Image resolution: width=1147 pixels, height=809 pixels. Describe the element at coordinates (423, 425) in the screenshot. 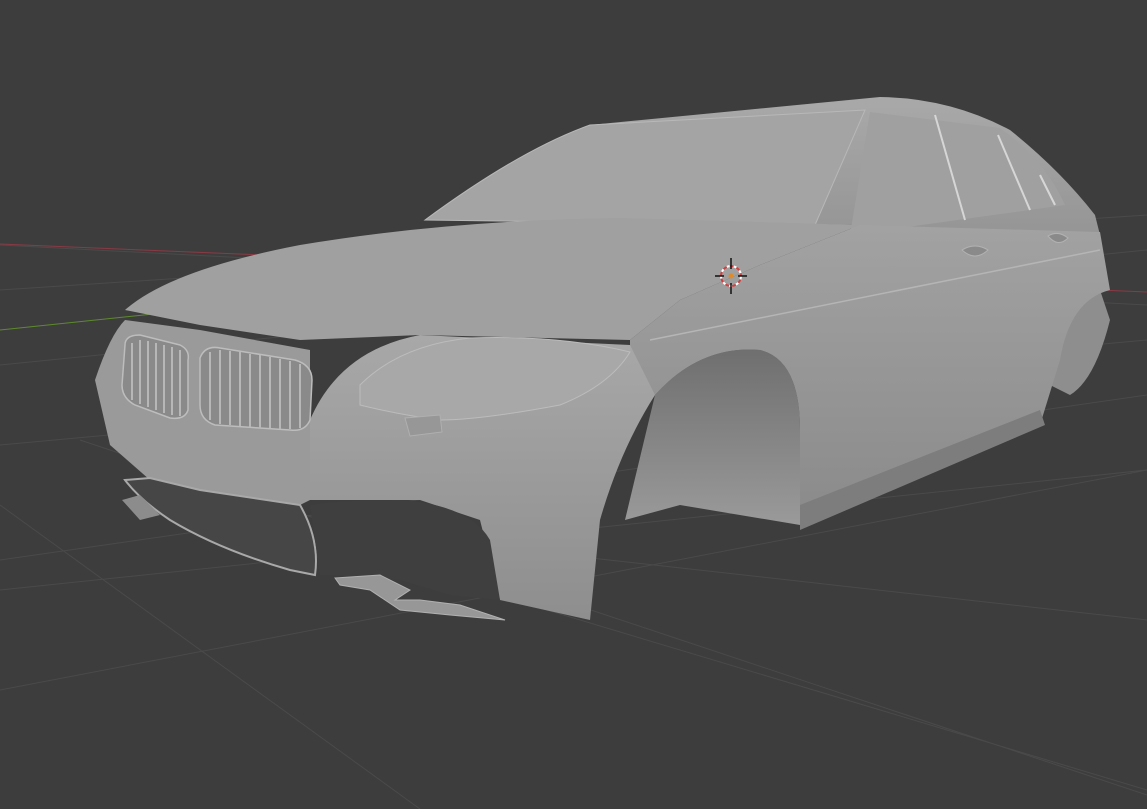

I see `fog-light` at that location.